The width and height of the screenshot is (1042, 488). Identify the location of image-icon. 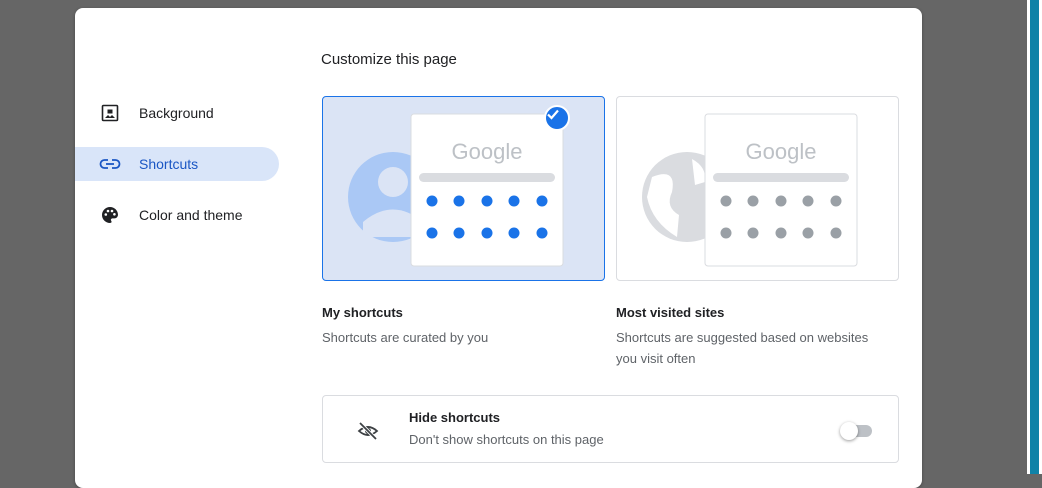
(110, 113).